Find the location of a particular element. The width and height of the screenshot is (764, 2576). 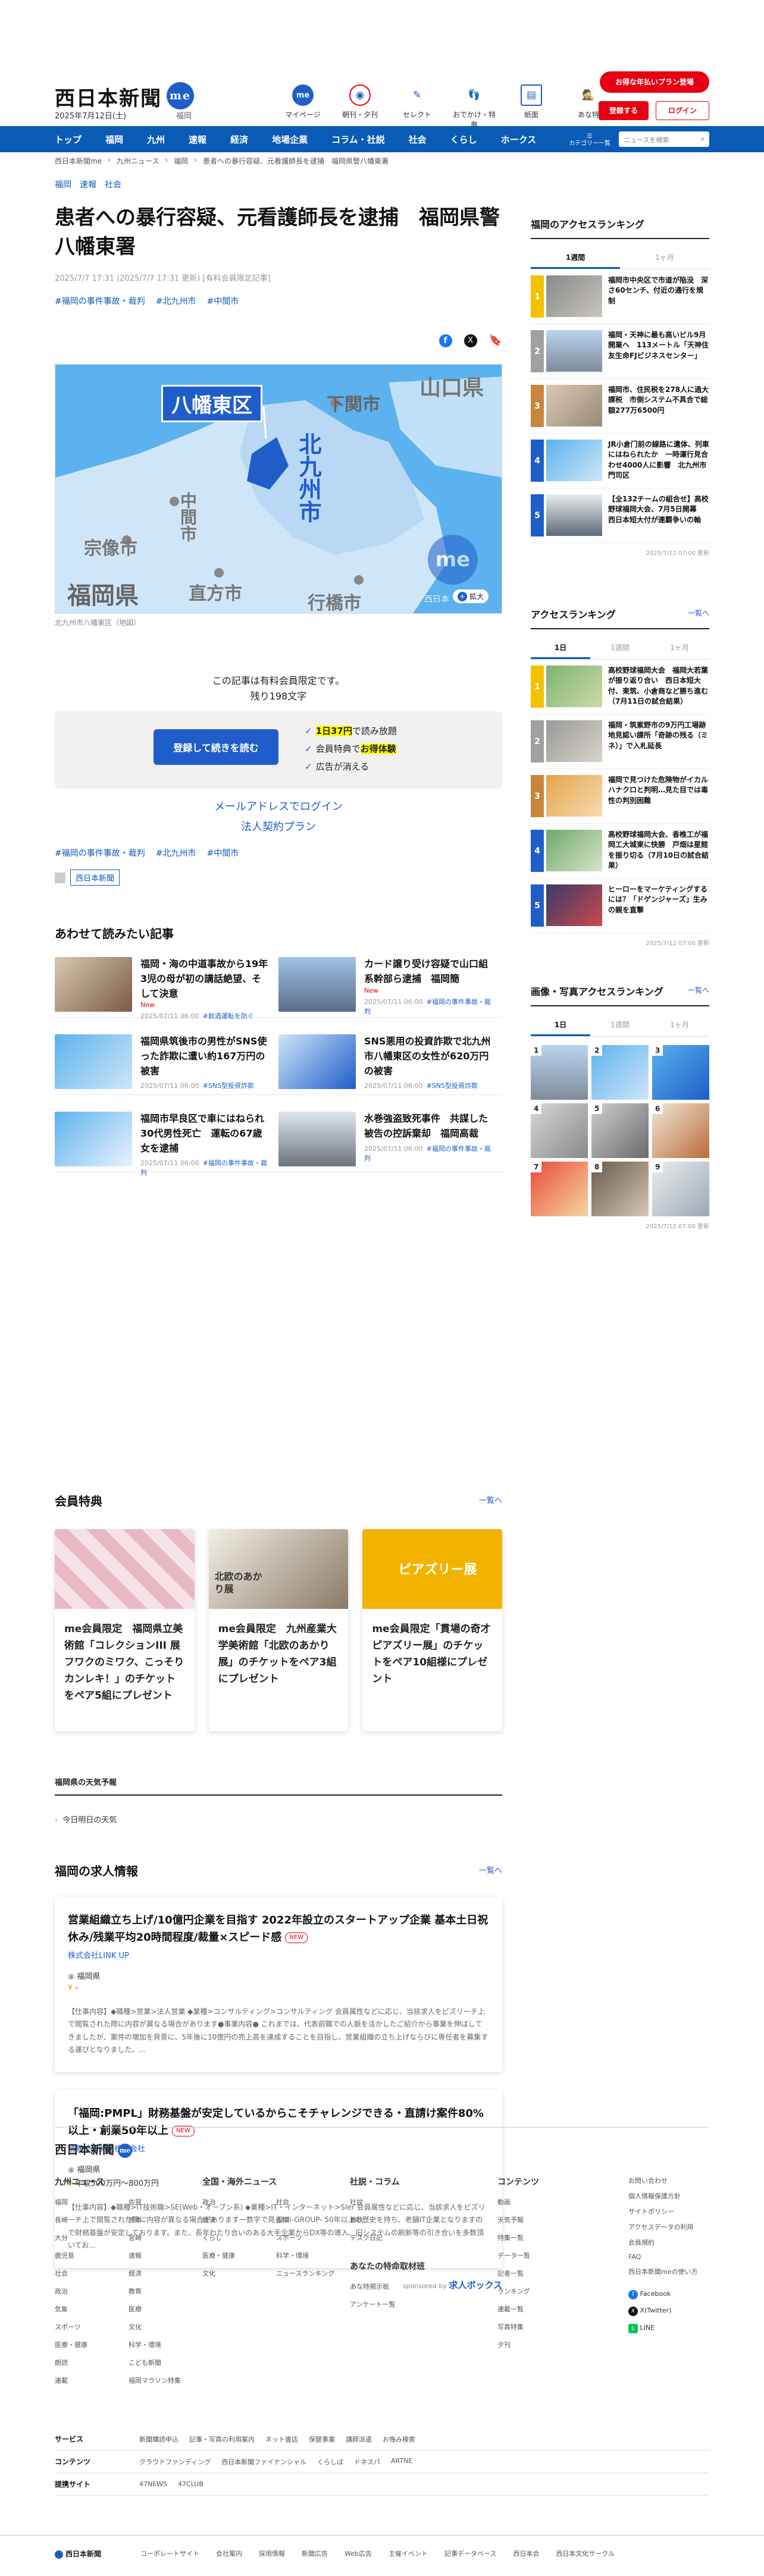

footer-bottom-link: Web広告 is located at coordinates (358, 2553).